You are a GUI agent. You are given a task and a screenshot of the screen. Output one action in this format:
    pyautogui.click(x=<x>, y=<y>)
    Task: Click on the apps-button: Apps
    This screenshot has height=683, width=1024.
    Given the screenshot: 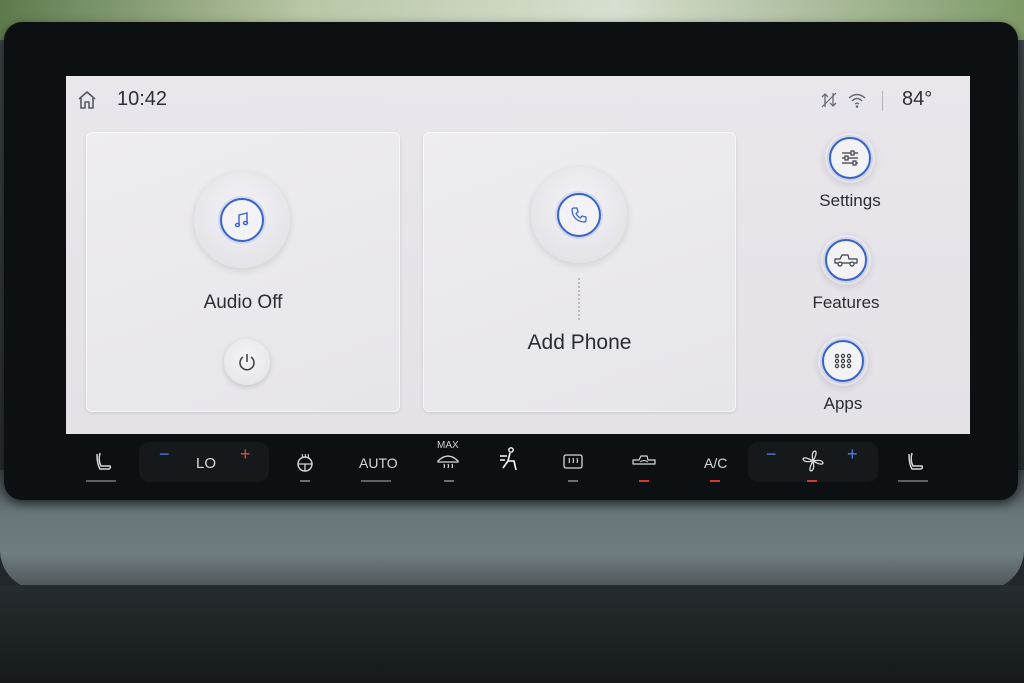 What is the action you would take?
    pyautogui.click(x=843, y=384)
    